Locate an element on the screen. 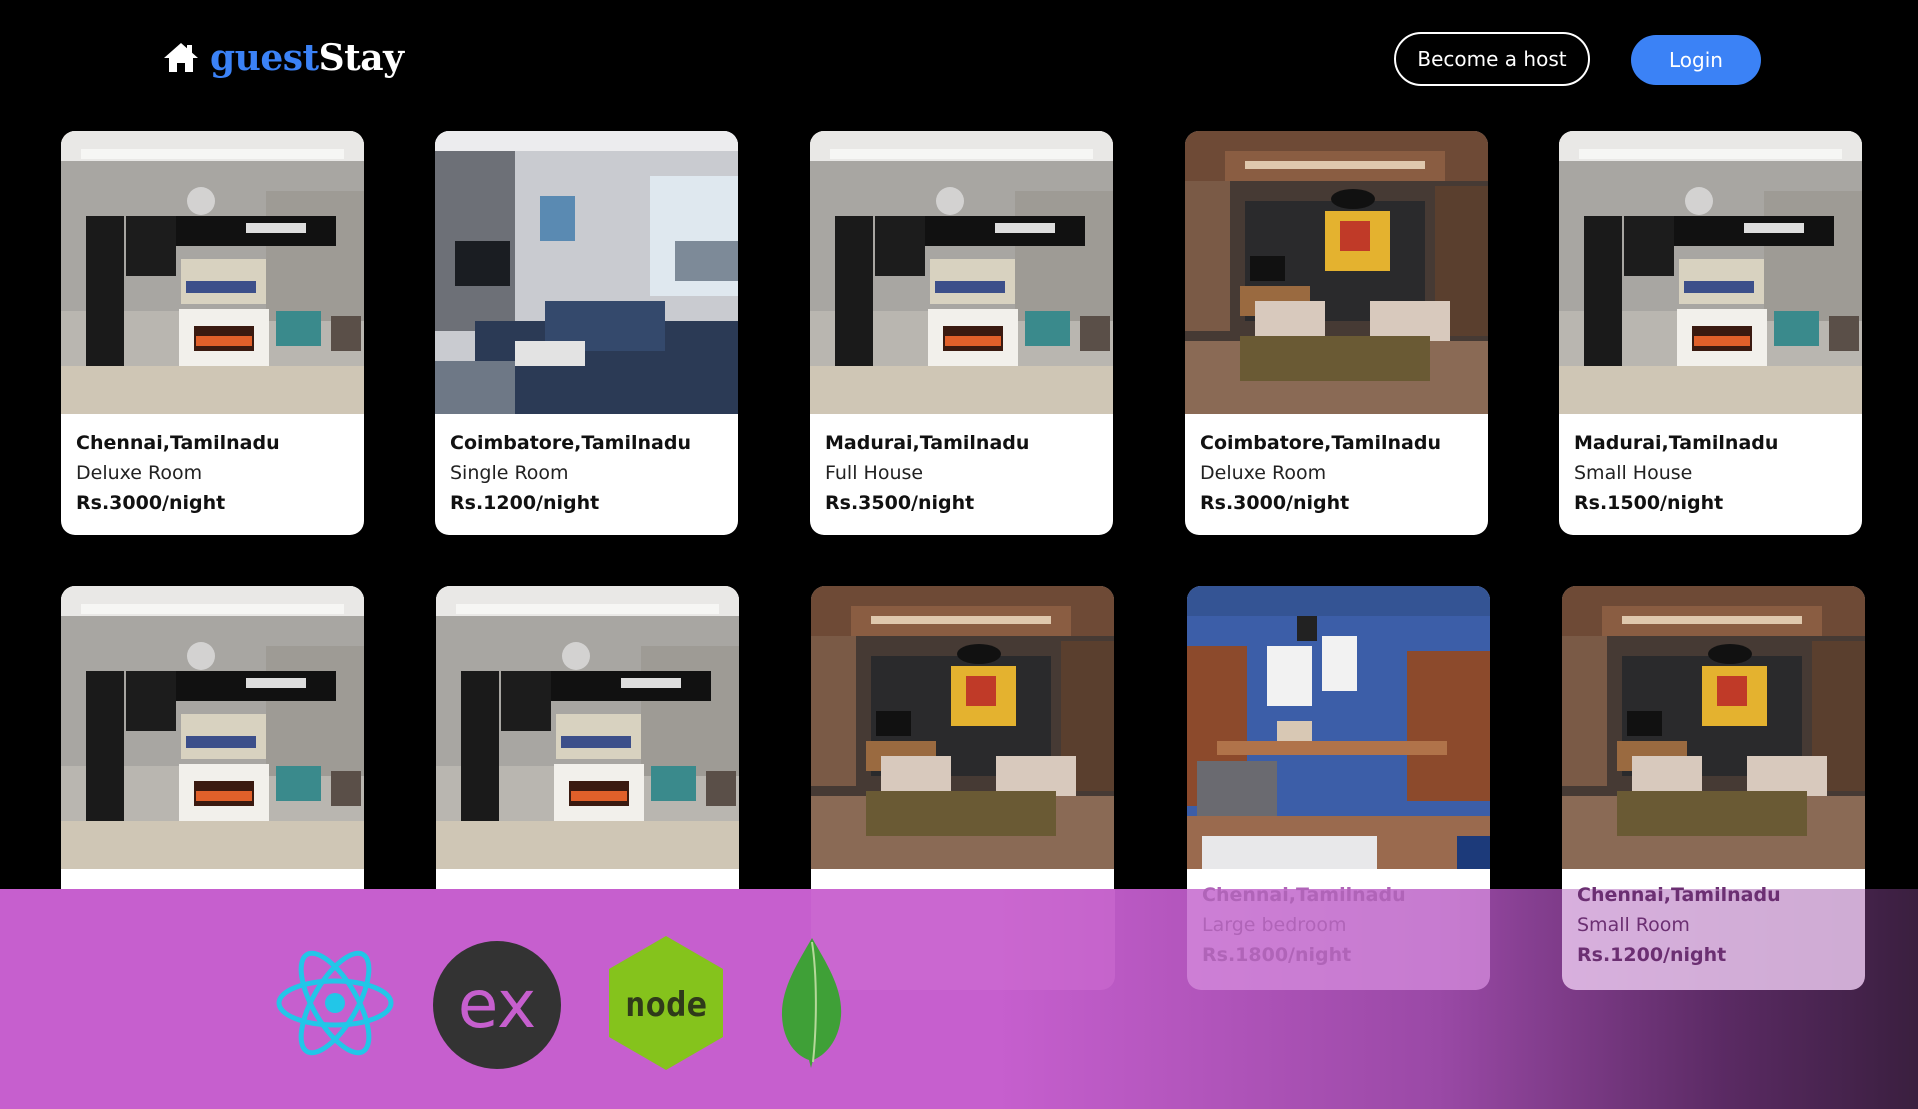  node-label: node is located at coordinates (666, 1005).